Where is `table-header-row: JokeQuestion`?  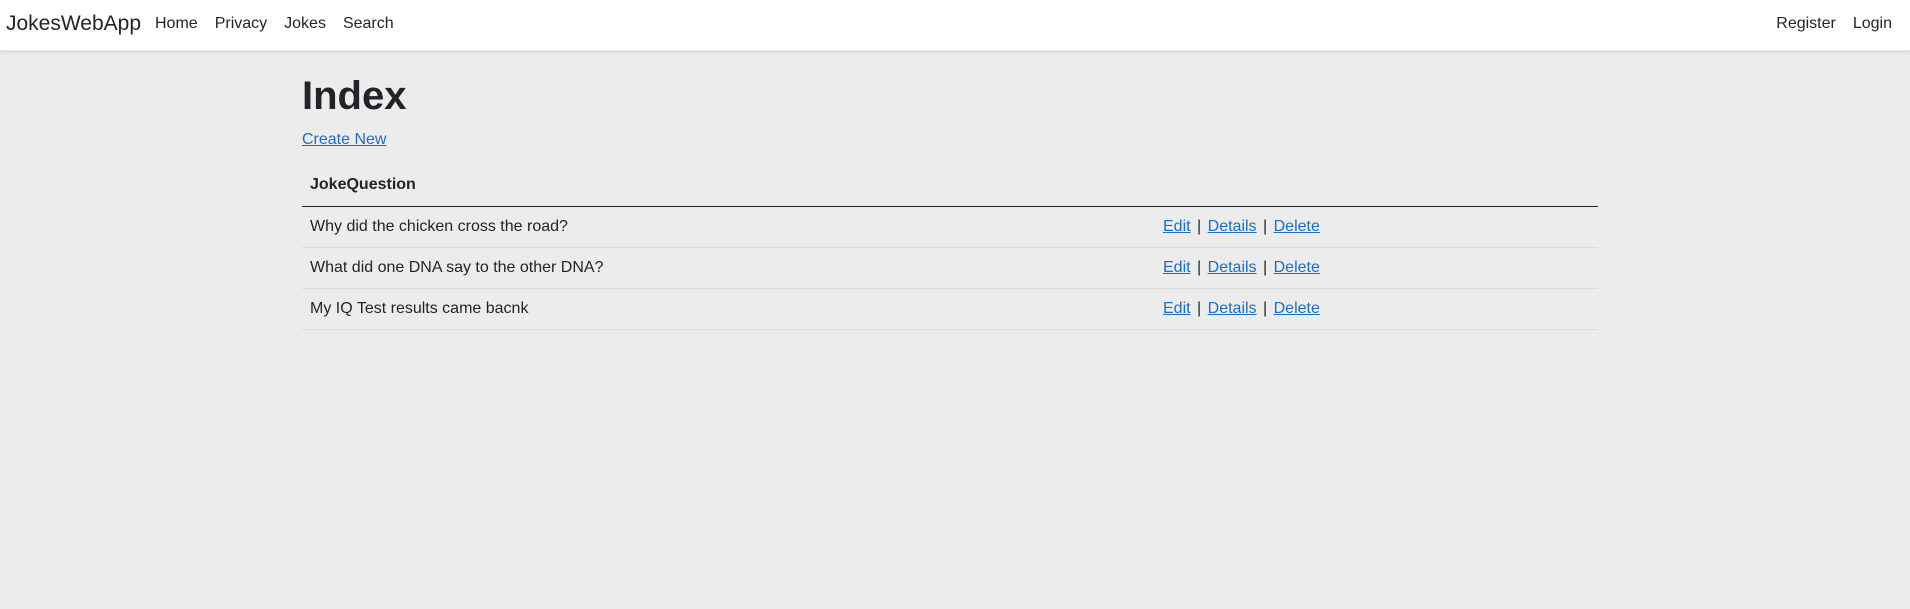 table-header-row: JokeQuestion is located at coordinates (950, 186).